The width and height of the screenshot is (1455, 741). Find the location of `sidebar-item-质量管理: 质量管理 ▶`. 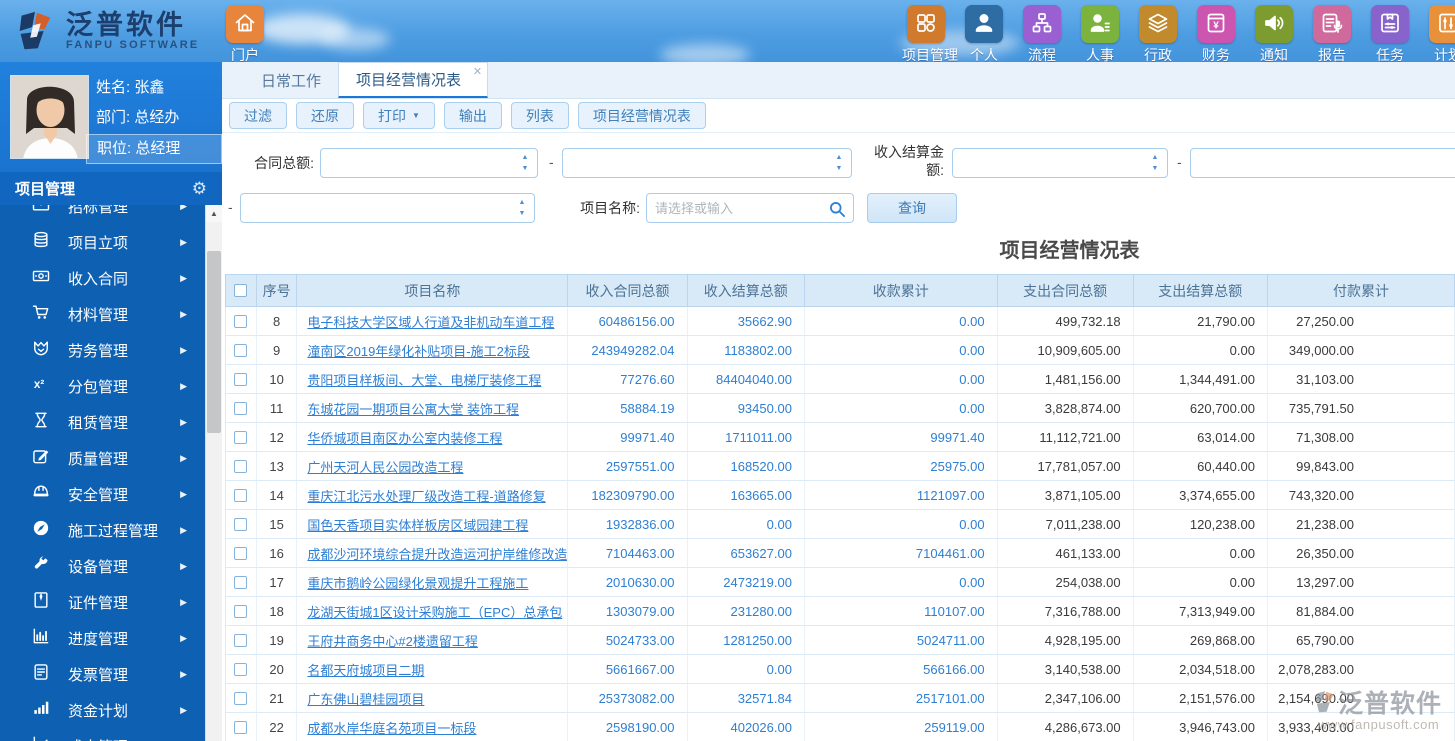

sidebar-item-质量管理: 质量管理 ▶ is located at coordinates (102, 458).